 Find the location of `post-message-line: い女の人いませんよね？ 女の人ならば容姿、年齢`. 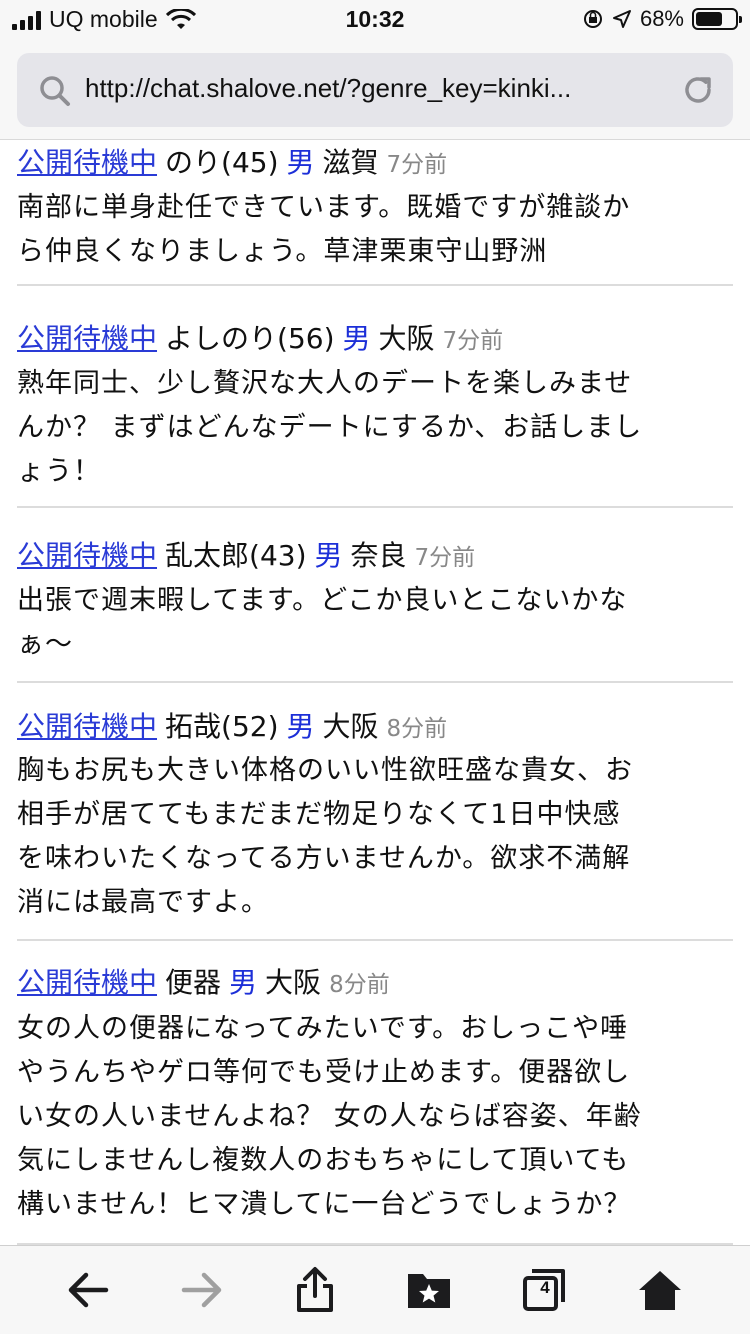

post-message-line: い女の人いませんよね？ 女の人ならば容姿、年齢 is located at coordinates (329, 1116).